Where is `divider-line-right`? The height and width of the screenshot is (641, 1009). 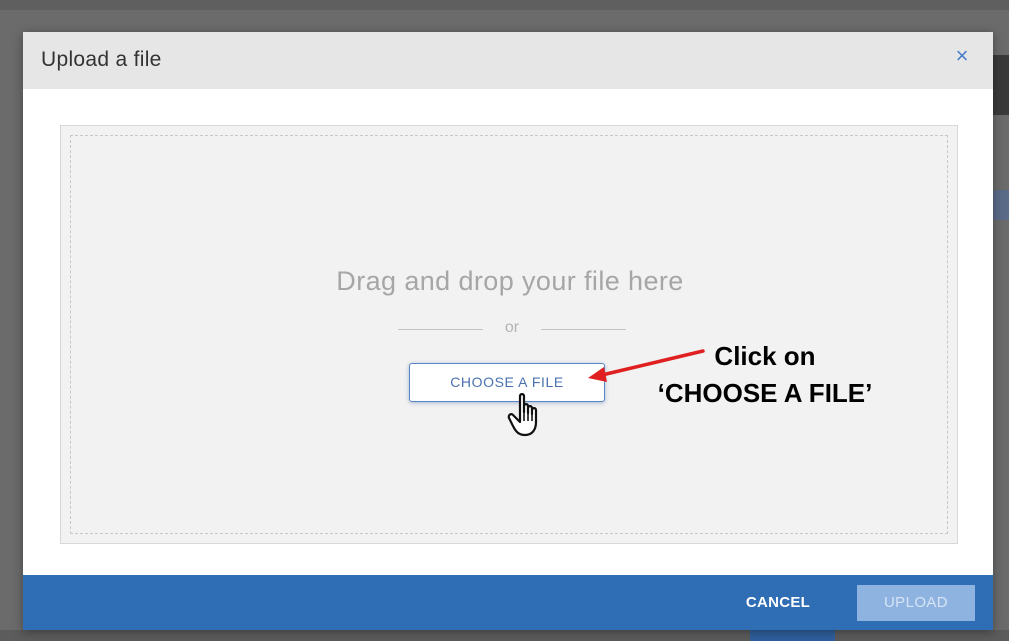 divider-line-right is located at coordinates (583, 329).